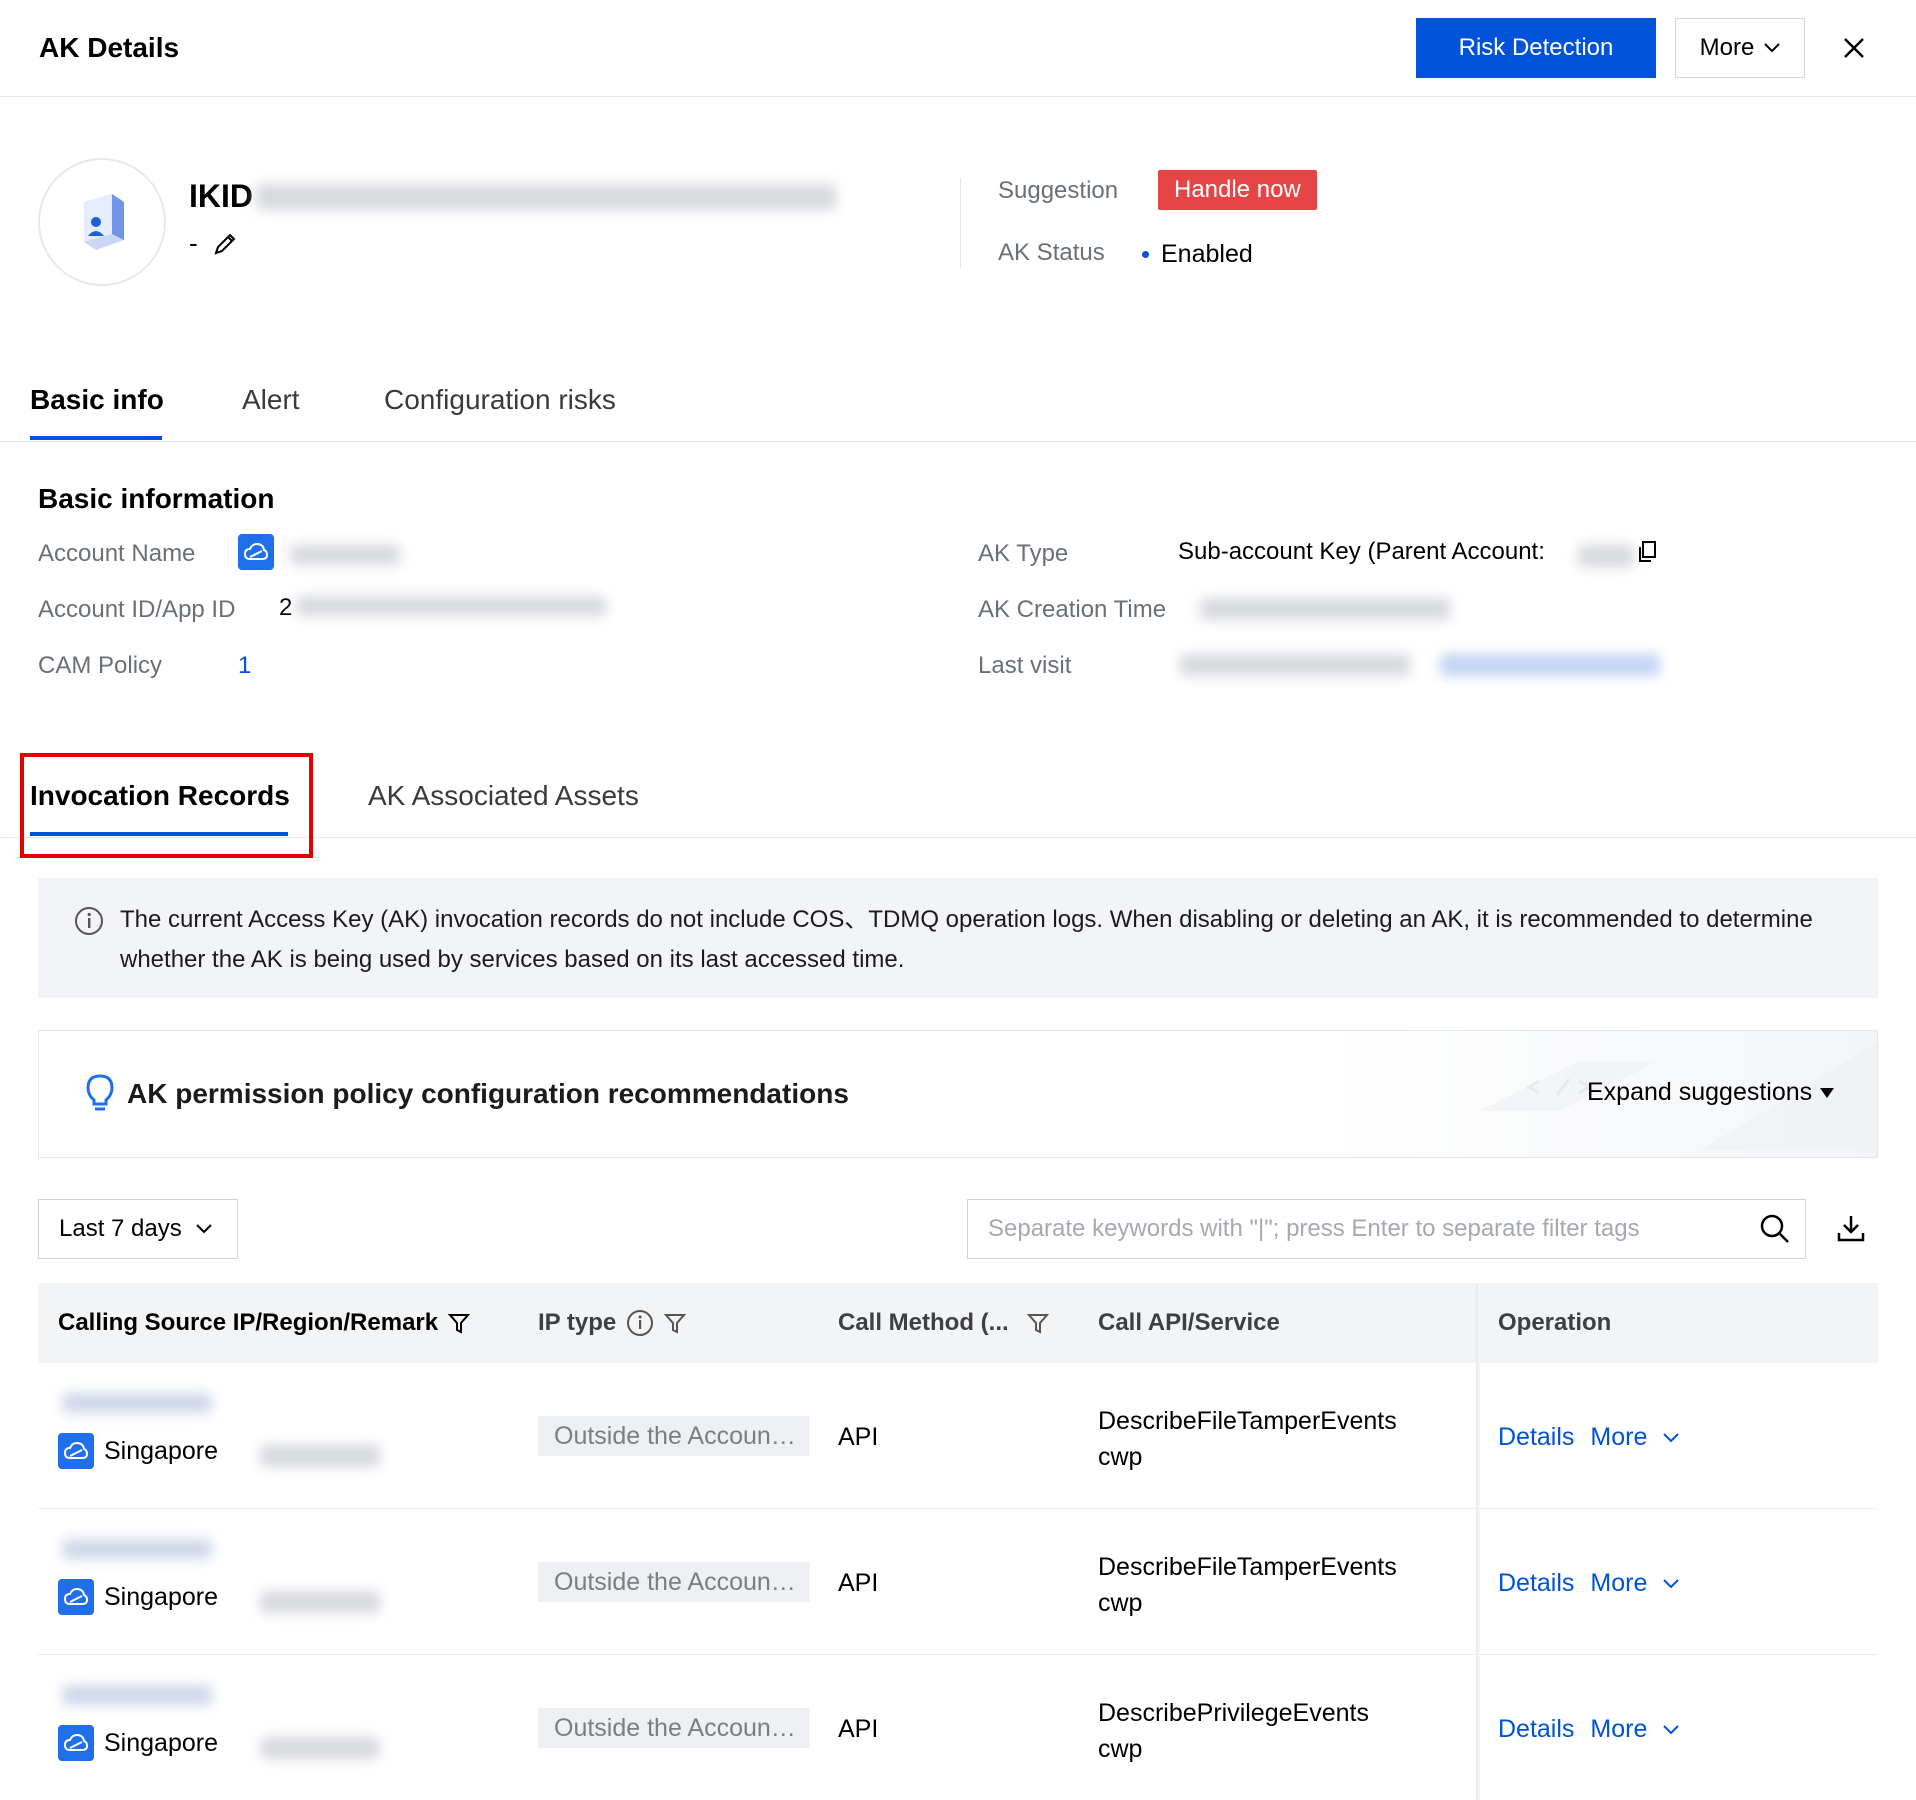  Describe the element at coordinates (221, 196) in the screenshot. I see `ak-id: IKID` at that location.